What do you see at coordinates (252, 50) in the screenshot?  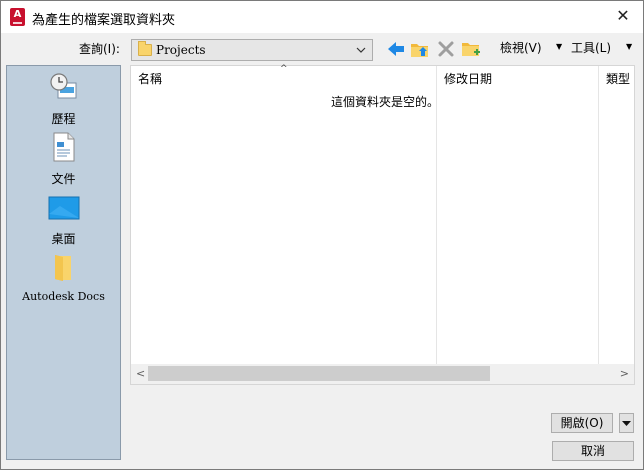 I see `lookin-dropdown: Projects` at bounding box center [252, 50].